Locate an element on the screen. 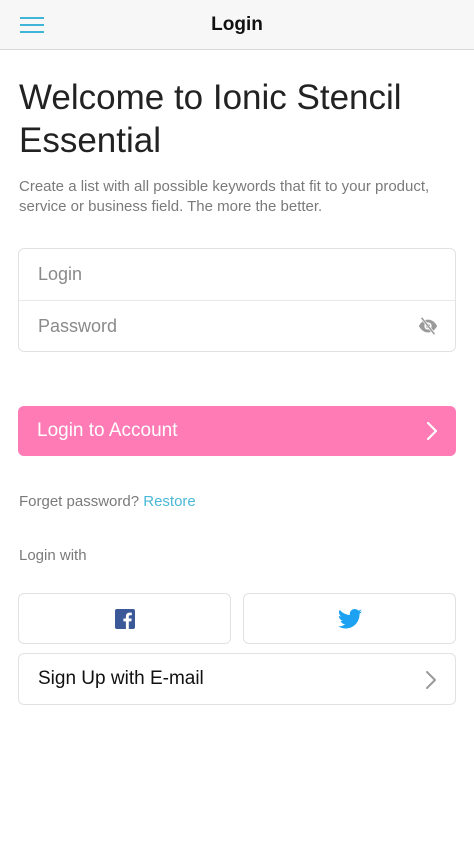 The height and width of the screenshot is (842, 474). facebook-login-button is located at coordinates (124, 618).